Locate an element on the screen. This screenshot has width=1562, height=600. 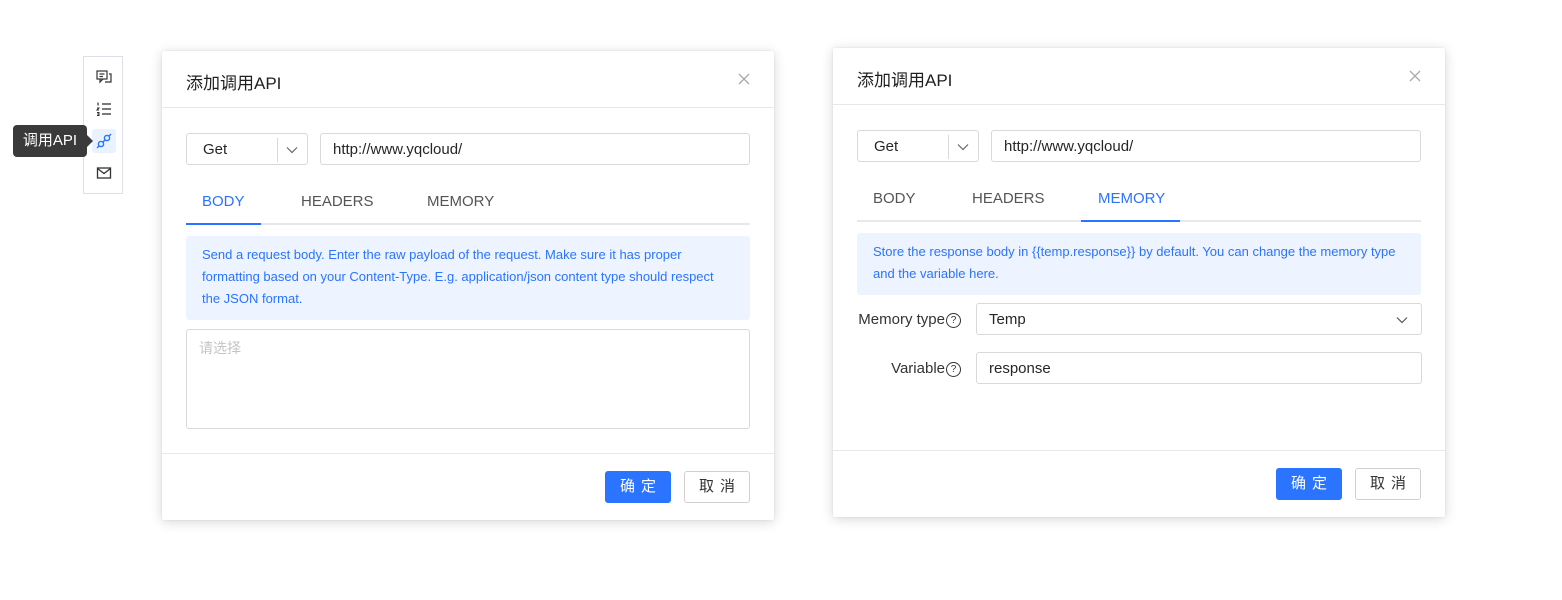
chat-messages-icon is located at coordinates (104, 77).